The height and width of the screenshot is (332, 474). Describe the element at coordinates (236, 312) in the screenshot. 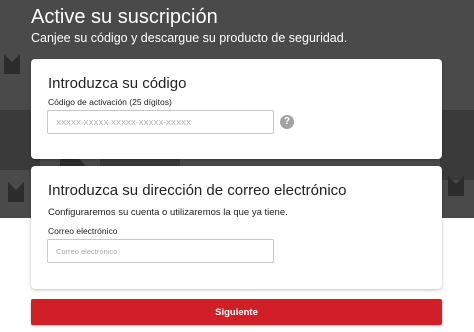

I see `next-button: Siguiente` at that location.